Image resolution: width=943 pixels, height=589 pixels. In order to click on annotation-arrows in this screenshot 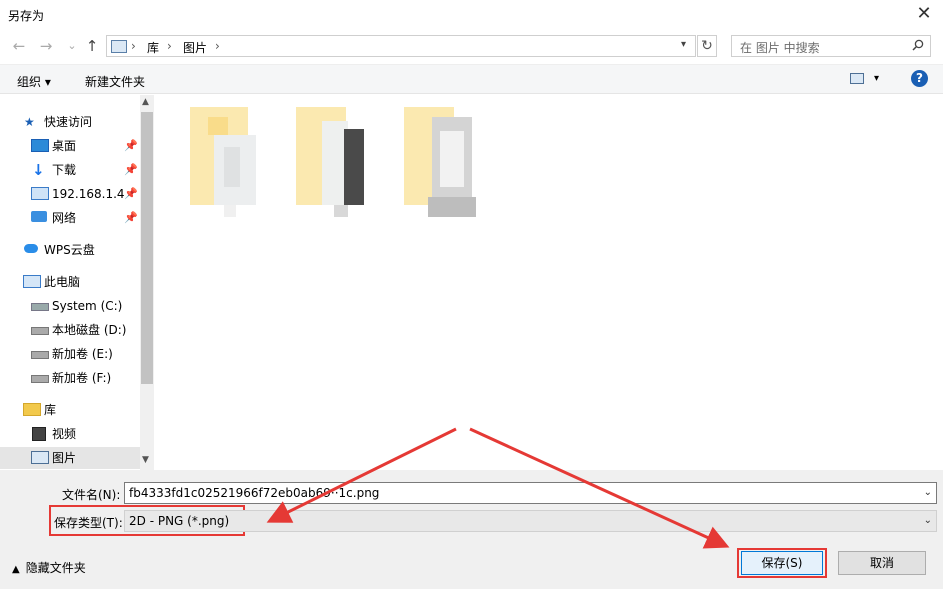, I will do `click(498, 488)`.